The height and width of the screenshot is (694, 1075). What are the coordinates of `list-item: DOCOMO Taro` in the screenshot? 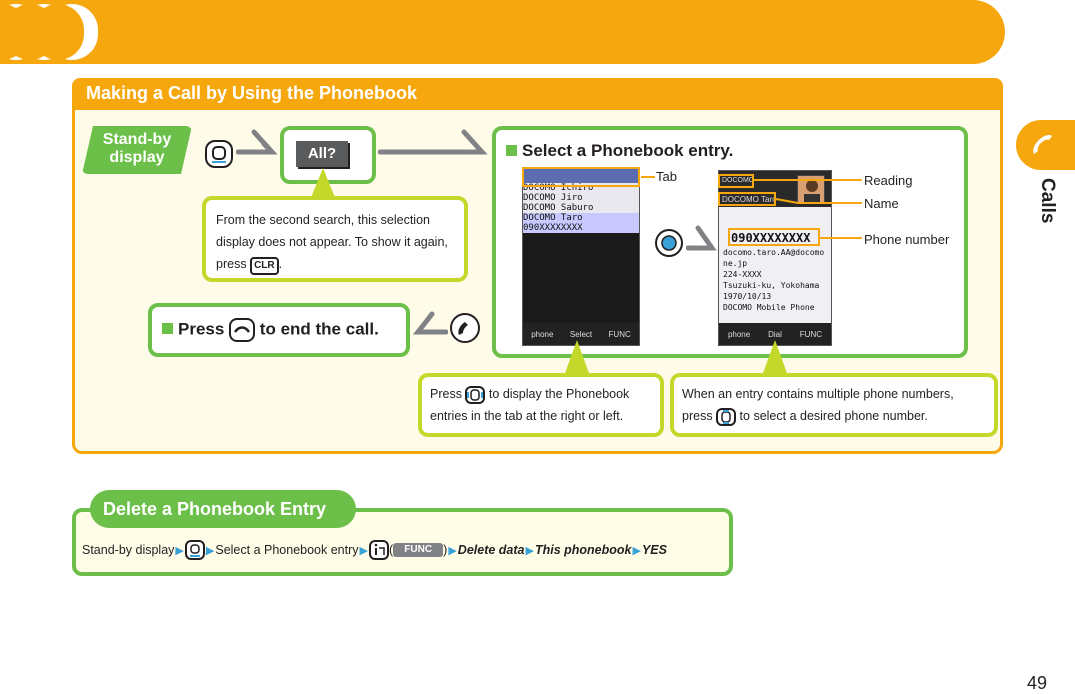 It's located at (581, 218).